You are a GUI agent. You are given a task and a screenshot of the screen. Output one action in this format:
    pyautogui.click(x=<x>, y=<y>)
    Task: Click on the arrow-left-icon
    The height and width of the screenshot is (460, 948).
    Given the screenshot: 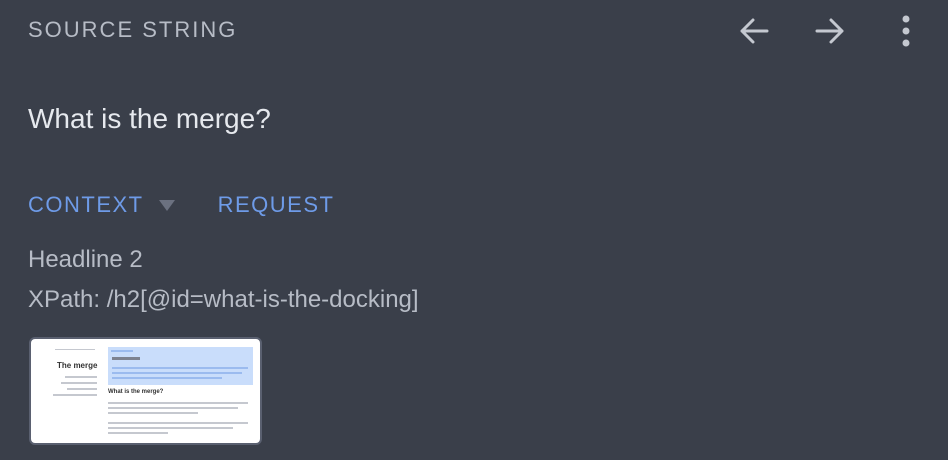 What is the action you would take?
    pyautogui.click(x=754, y=31)
    